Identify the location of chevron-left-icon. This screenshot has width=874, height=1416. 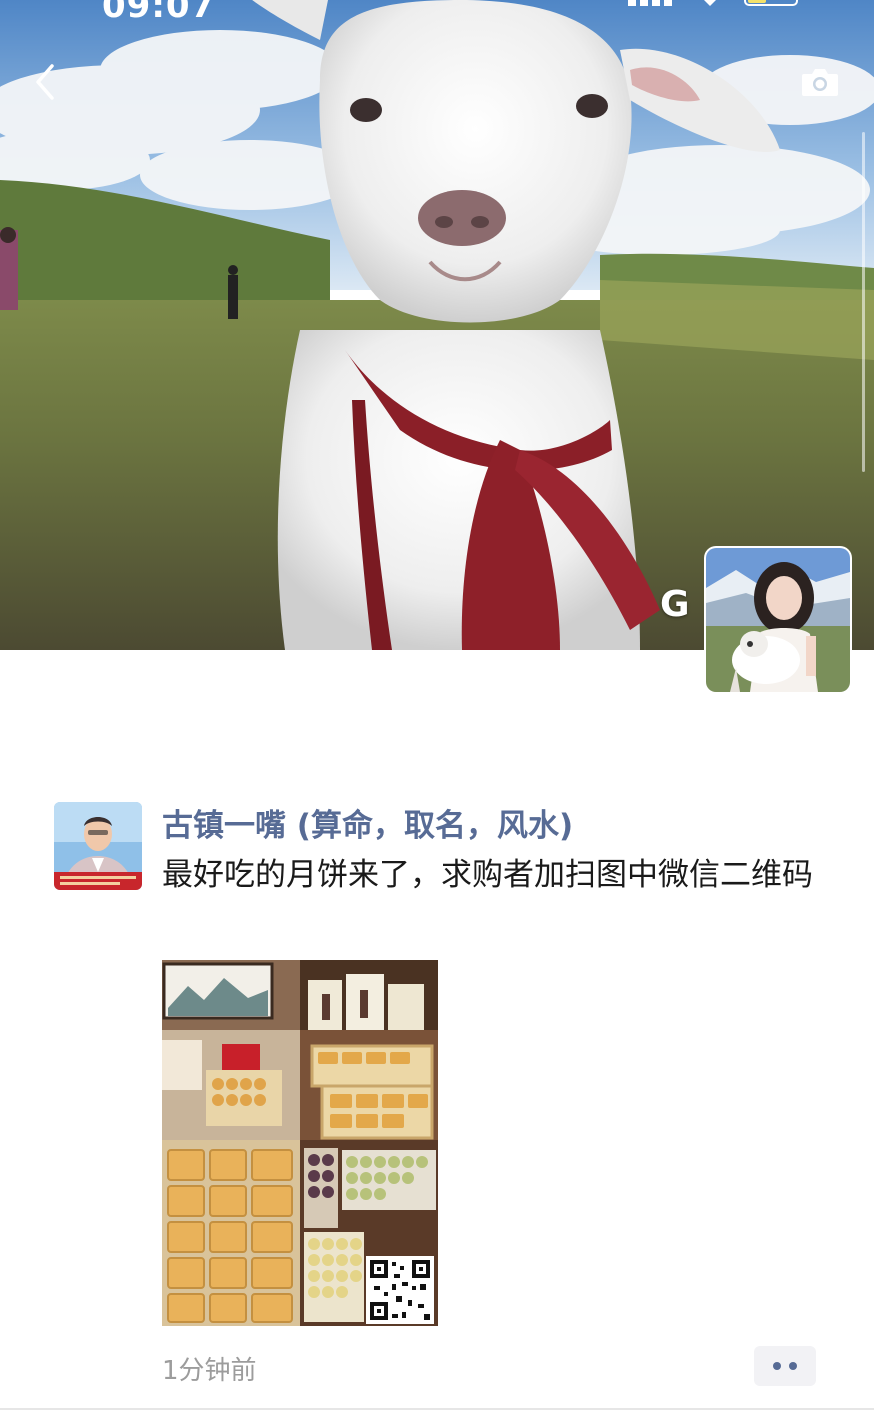
(45, 82).